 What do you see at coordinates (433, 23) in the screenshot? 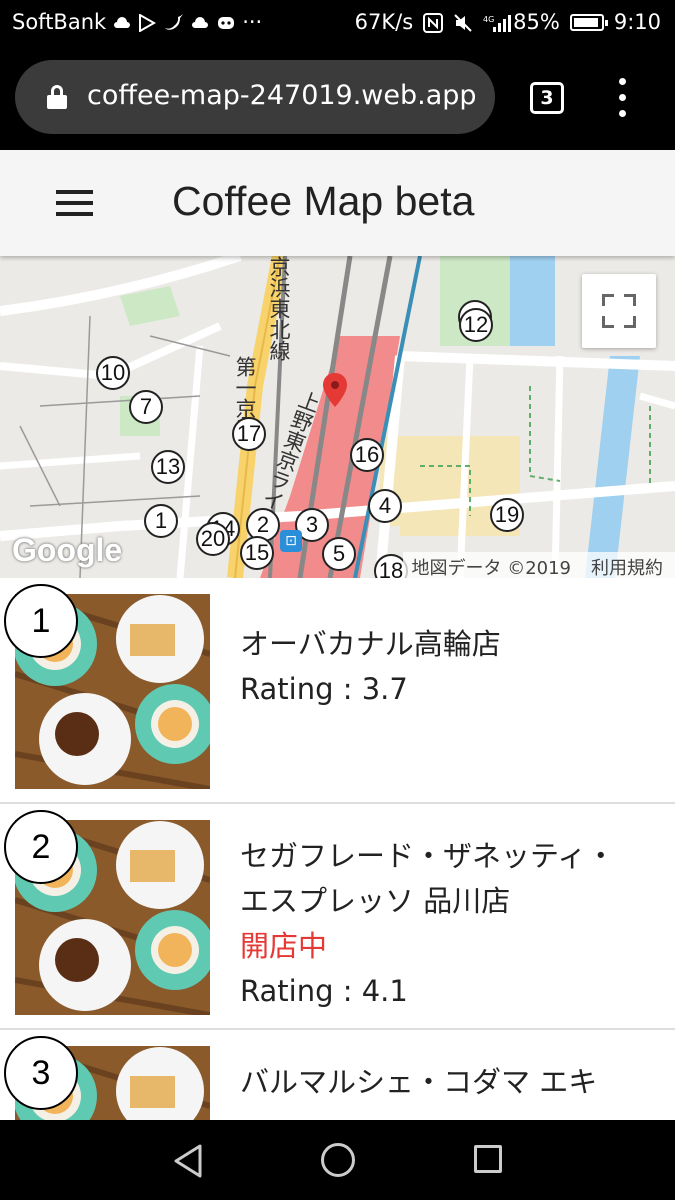
I see `nfc-icon` at bounding box center [433, 23].